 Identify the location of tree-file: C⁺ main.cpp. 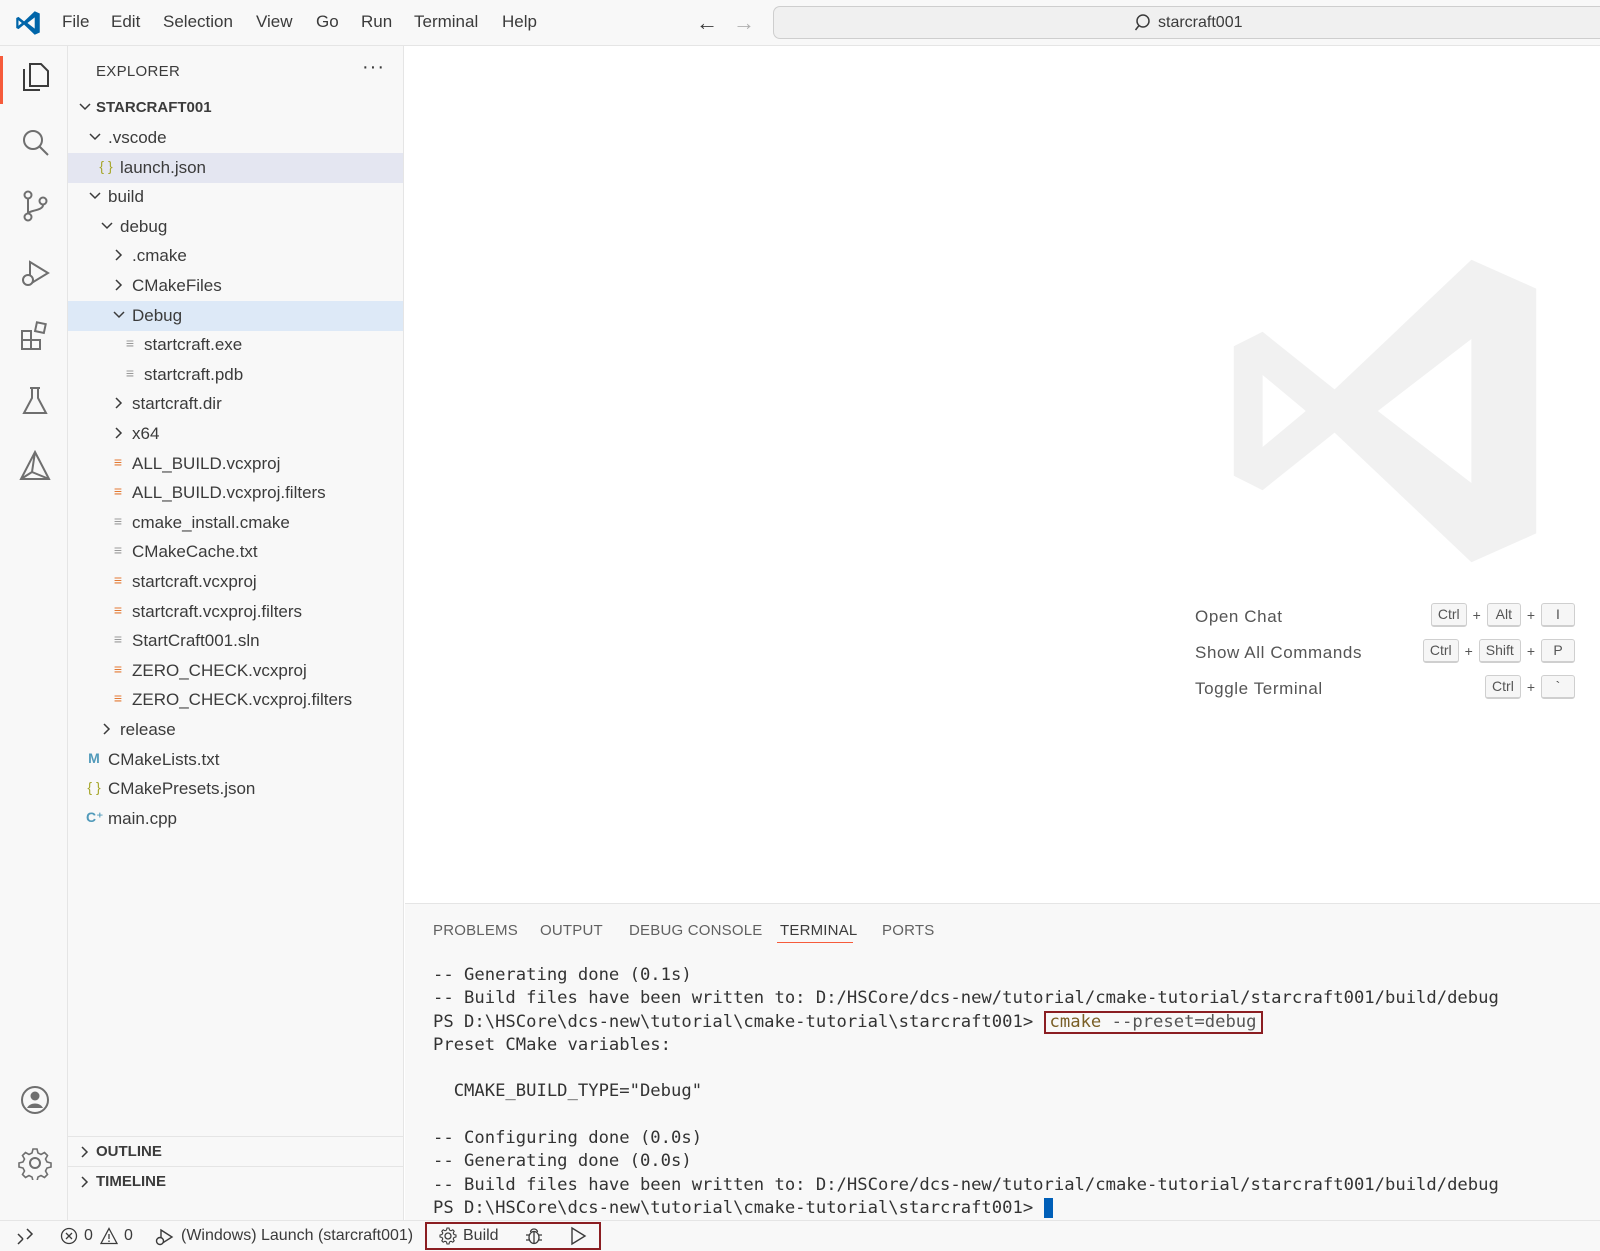
(235, 819).